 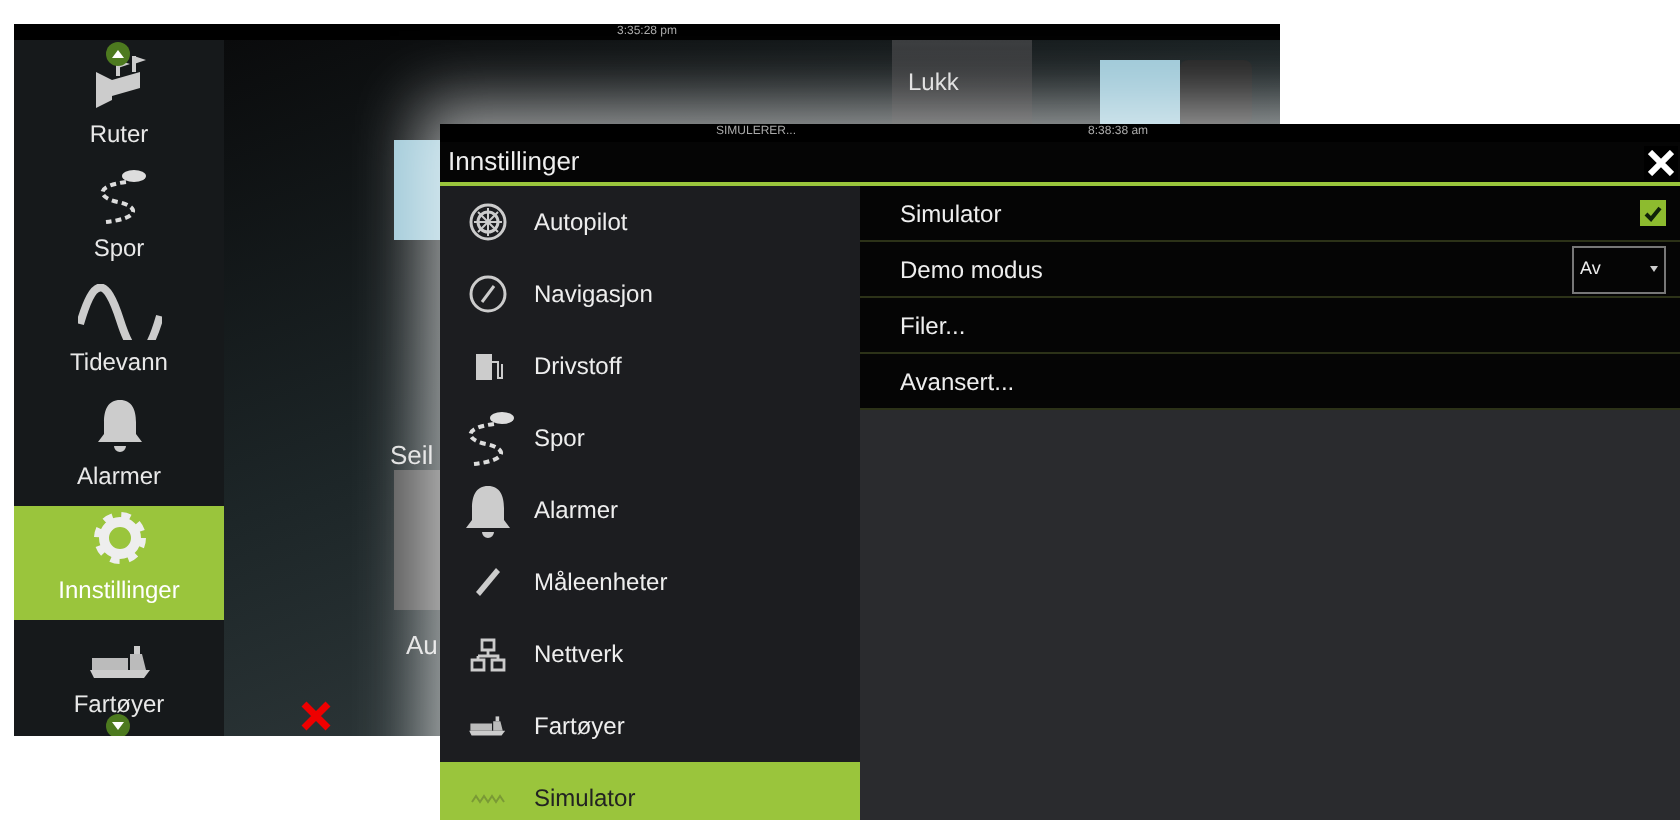 What do you see at coordinates (650, 438) in the screenshot?
I see `menu-item: Spor` at bounding box center [650, 438].